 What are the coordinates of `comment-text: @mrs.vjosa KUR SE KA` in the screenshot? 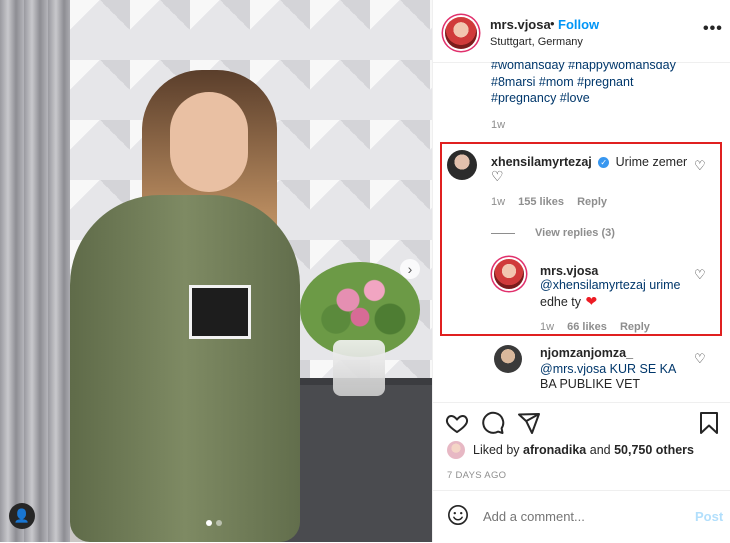 It's located at (608, 369).